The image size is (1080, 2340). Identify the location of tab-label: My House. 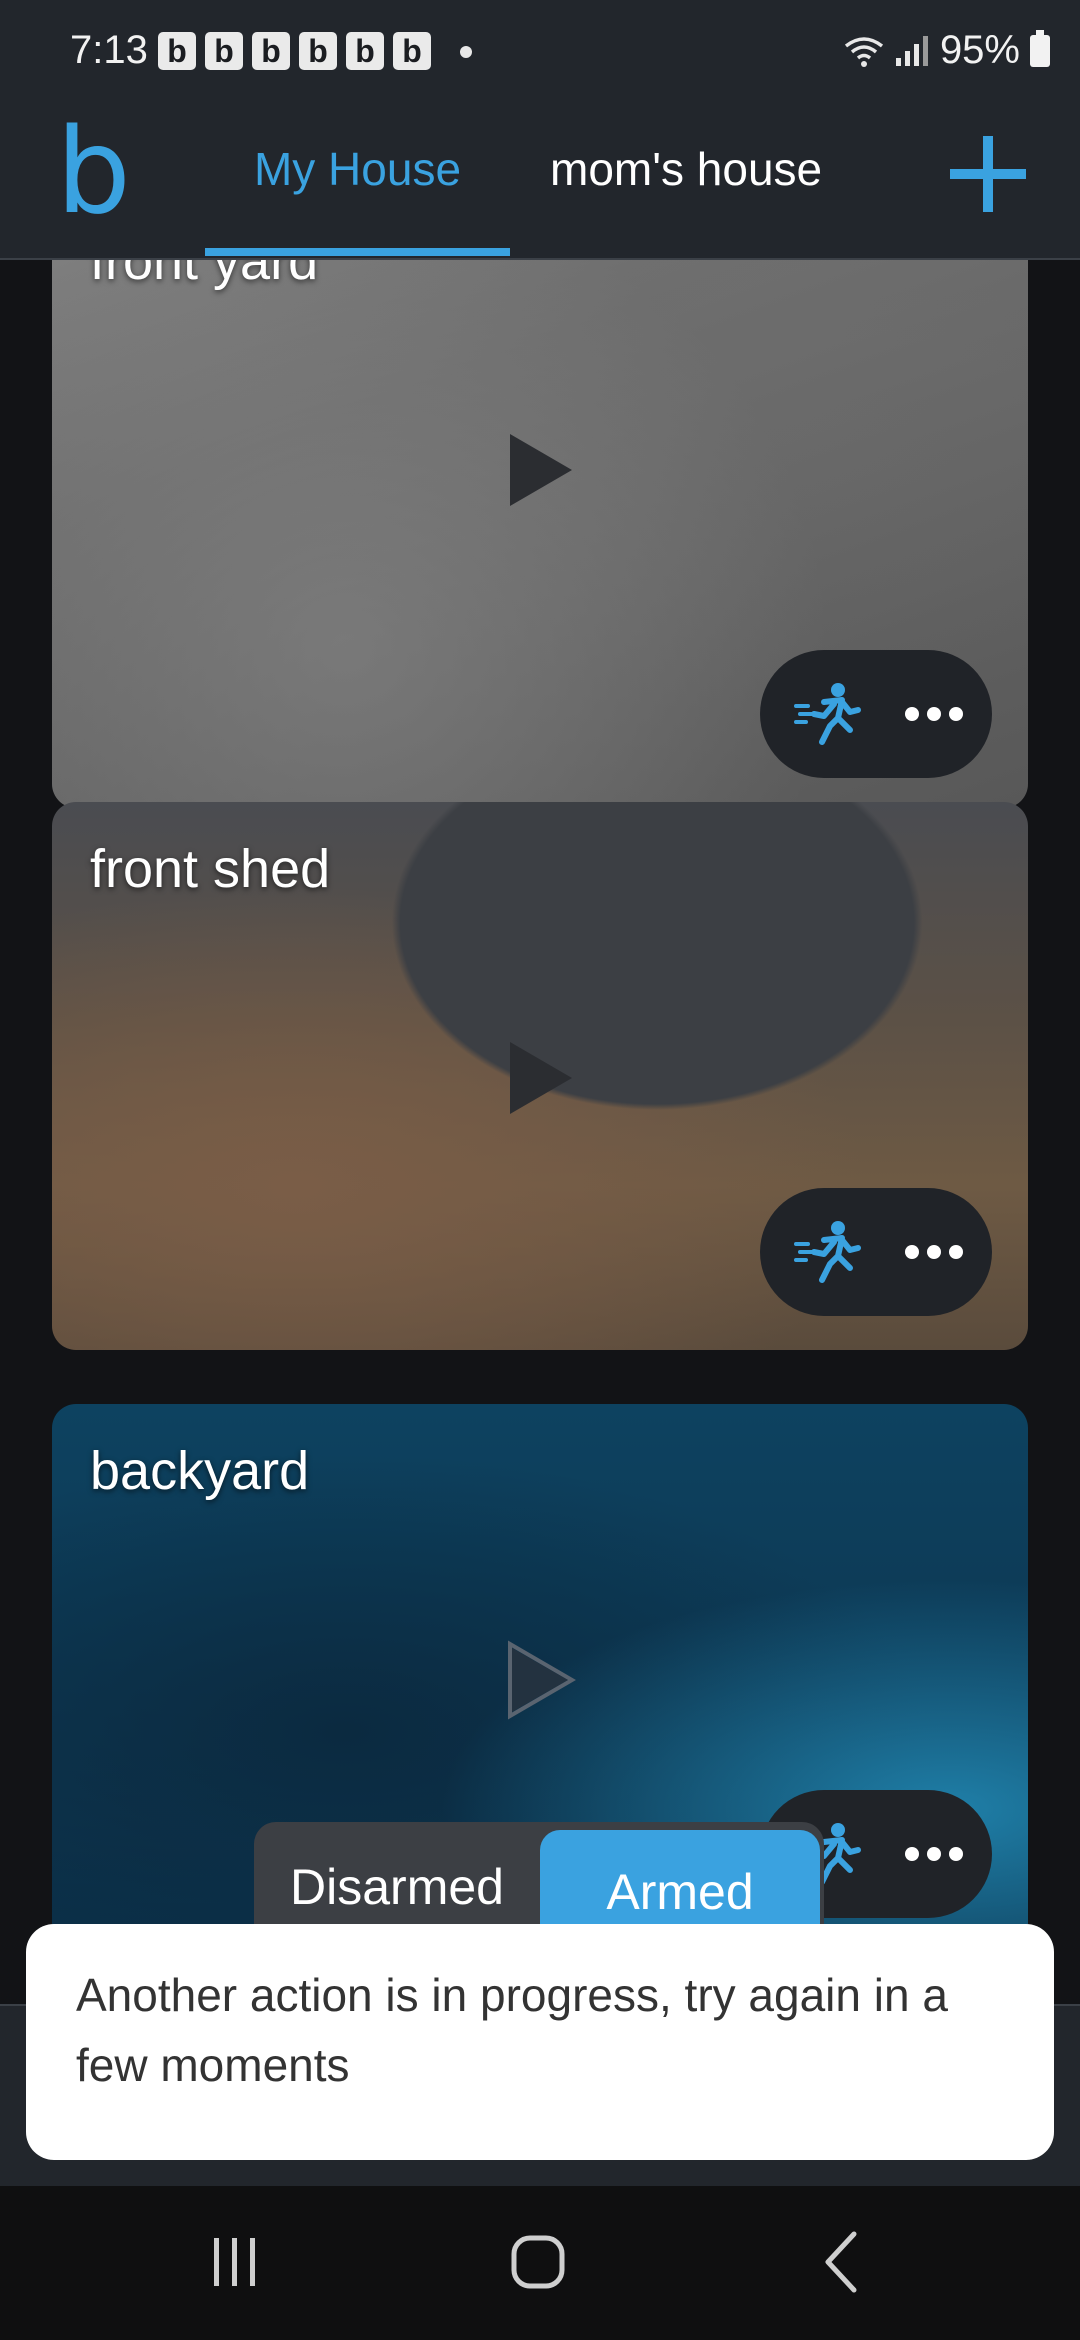
(357, 169).